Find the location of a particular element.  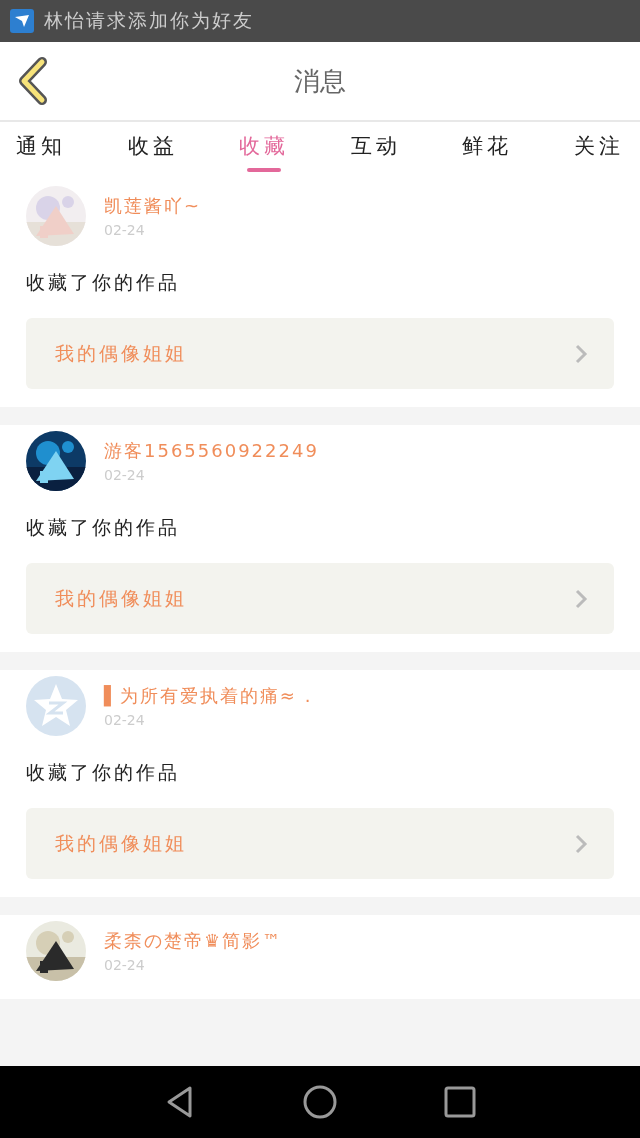

tab: 收益 is located at coordinates (152, 150).